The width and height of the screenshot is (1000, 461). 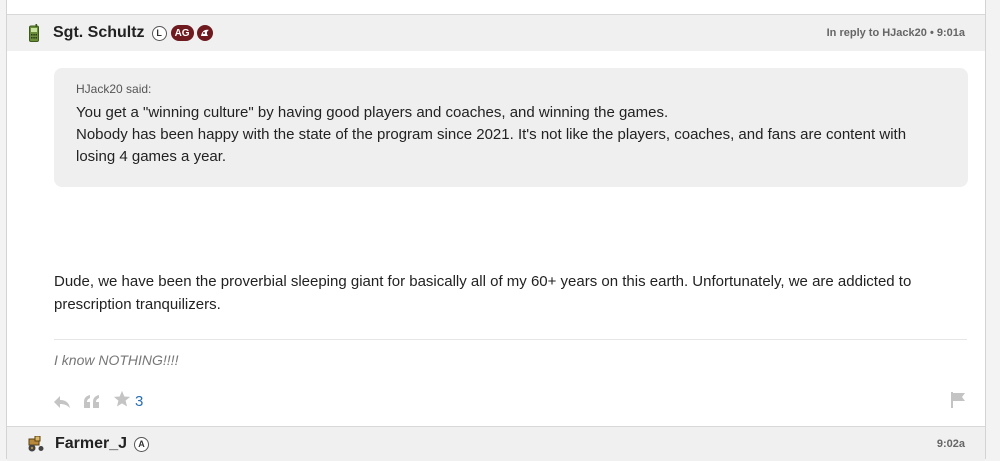 I want to click on post-actions: 3, so click(x=98, y=401).